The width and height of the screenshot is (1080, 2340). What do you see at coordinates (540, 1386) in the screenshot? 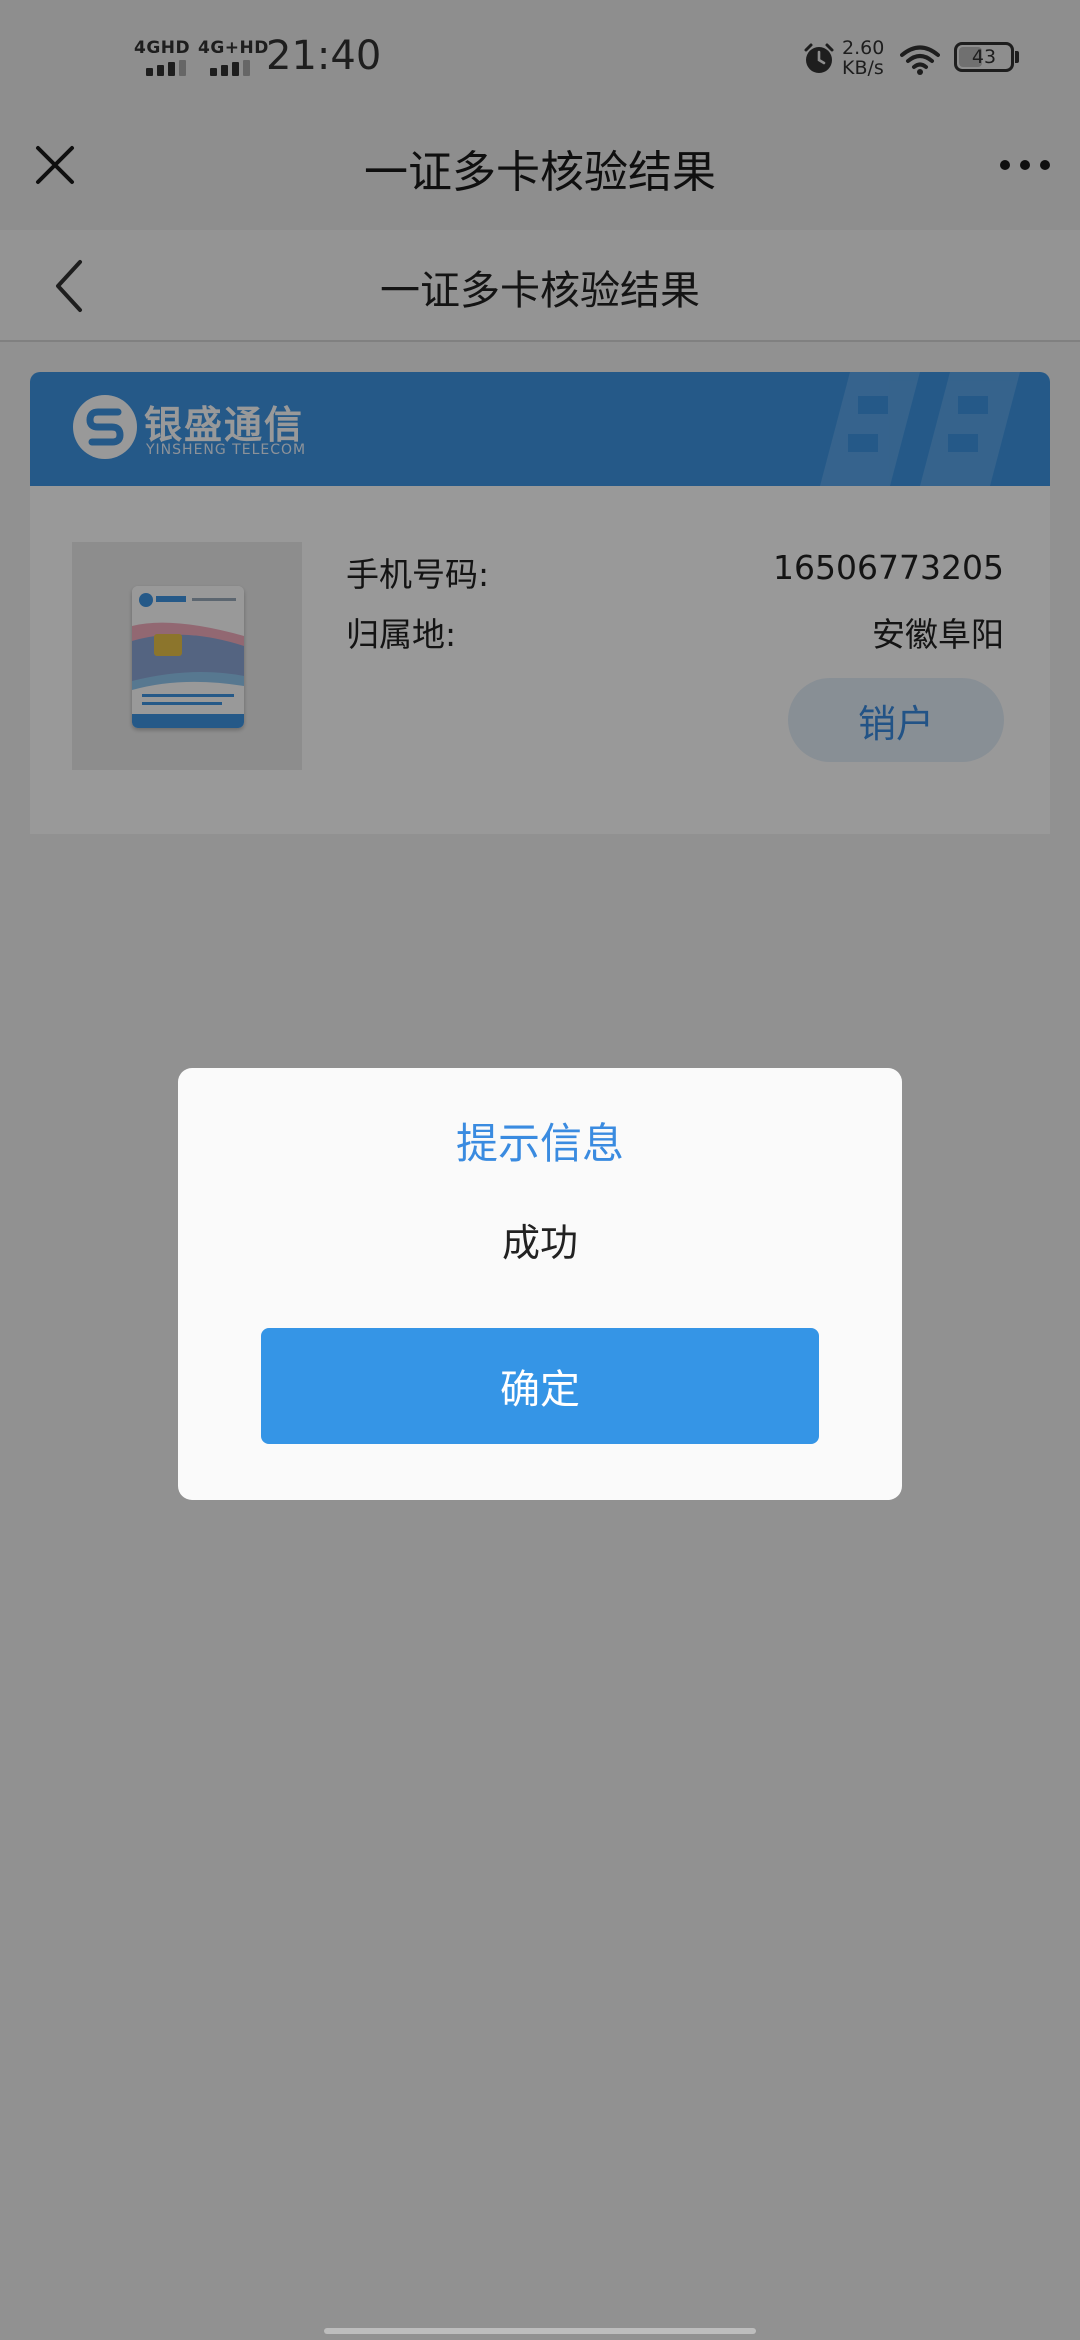
I see `confirm-button: 确定` at bounding box center [540, 1386].